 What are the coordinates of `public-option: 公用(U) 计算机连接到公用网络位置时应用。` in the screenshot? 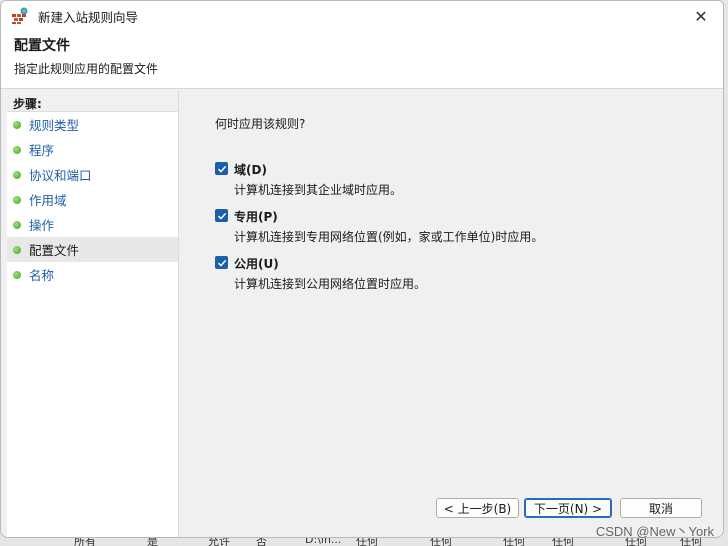 It's located at (469, 273).